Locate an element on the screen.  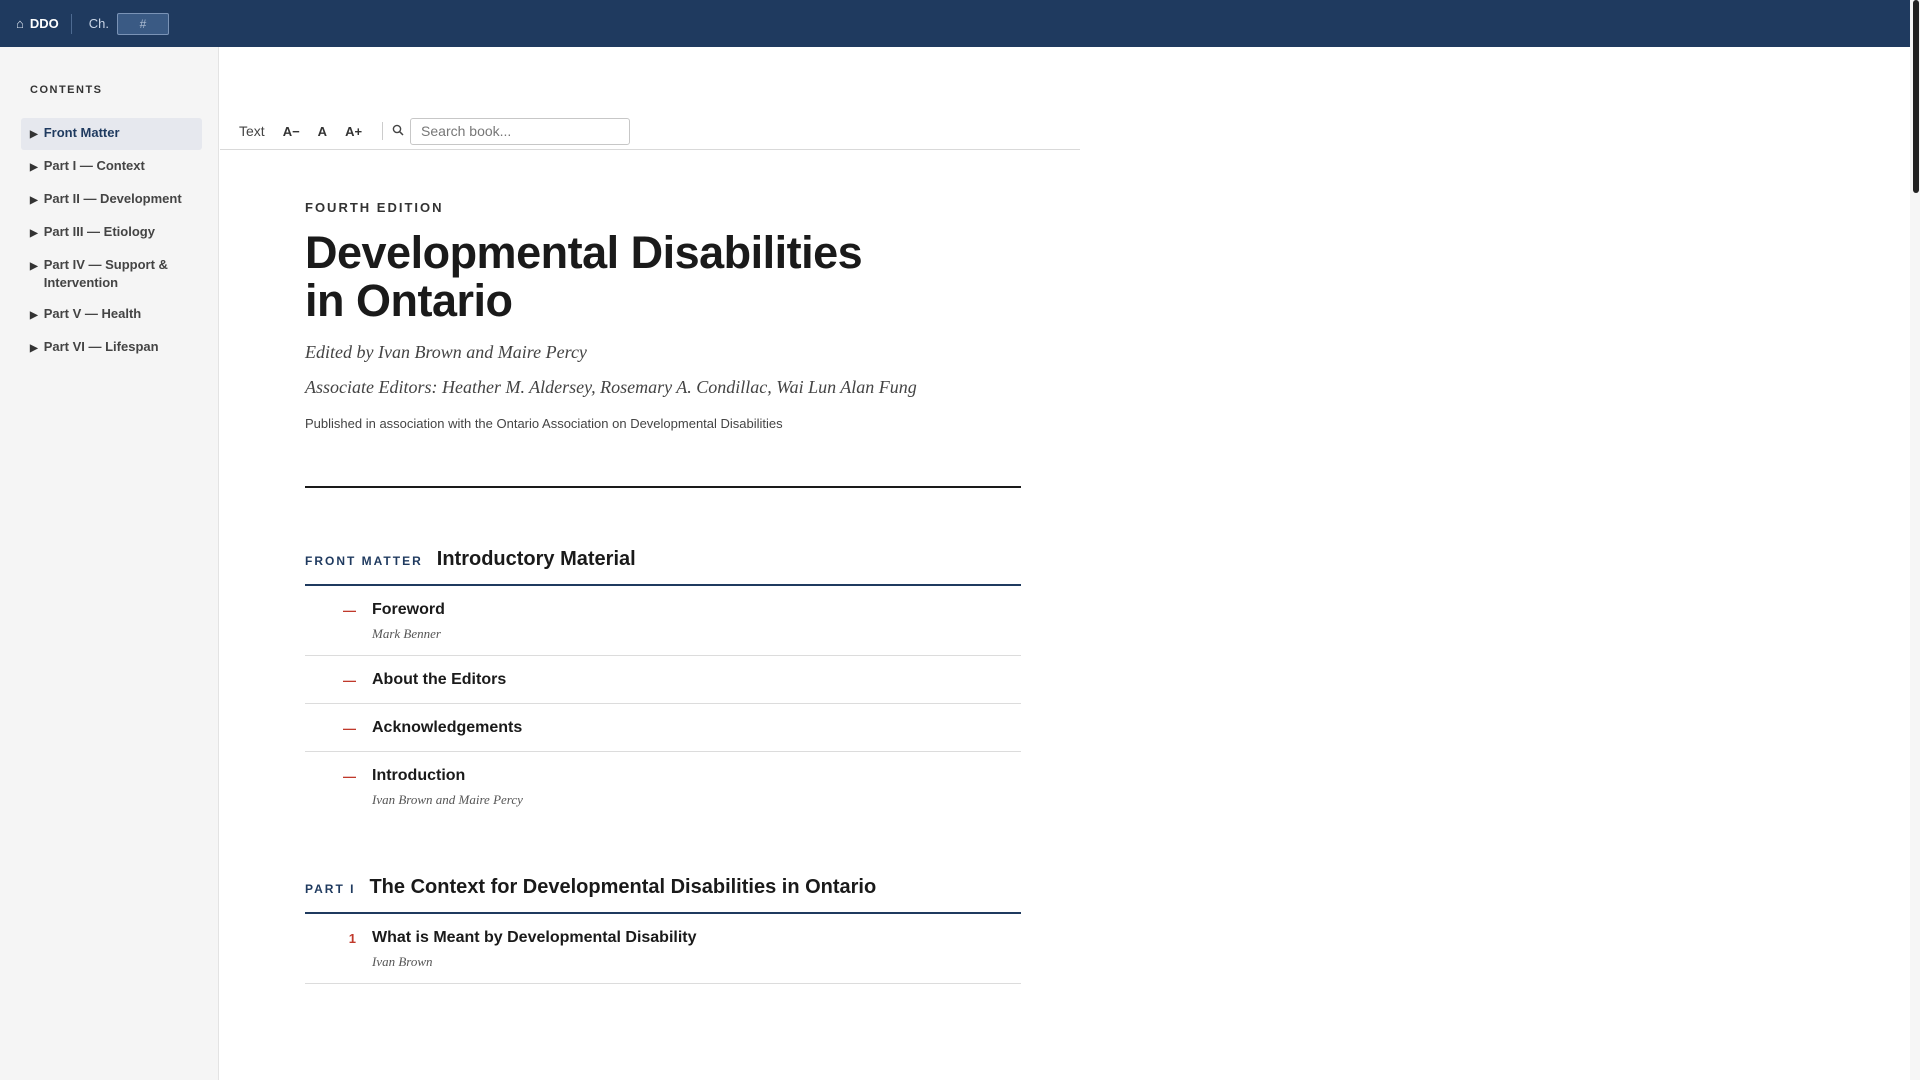
nav-item-part-3: ▶ Part III — Etiology is located at coordinates (111, 233).